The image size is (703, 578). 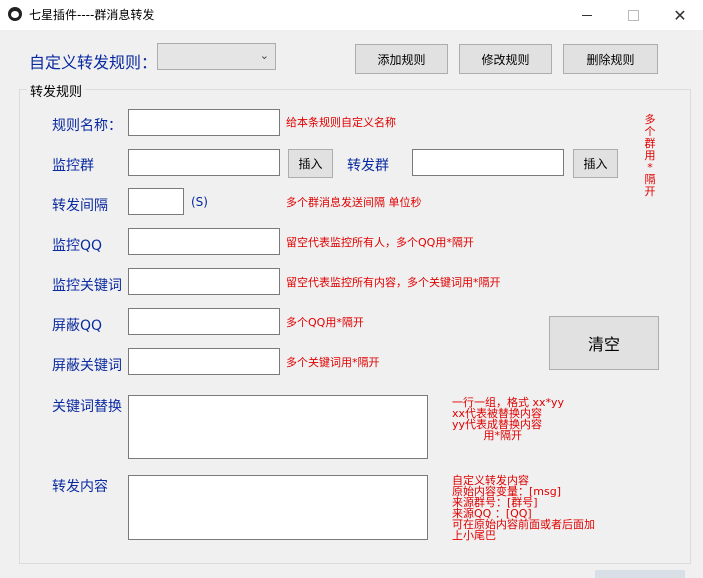 What do you see at coordinates (87, 366) in the screenshot?
I see `block-keyword-label: 屏蔽关键词` at bounding box center [87, 366].